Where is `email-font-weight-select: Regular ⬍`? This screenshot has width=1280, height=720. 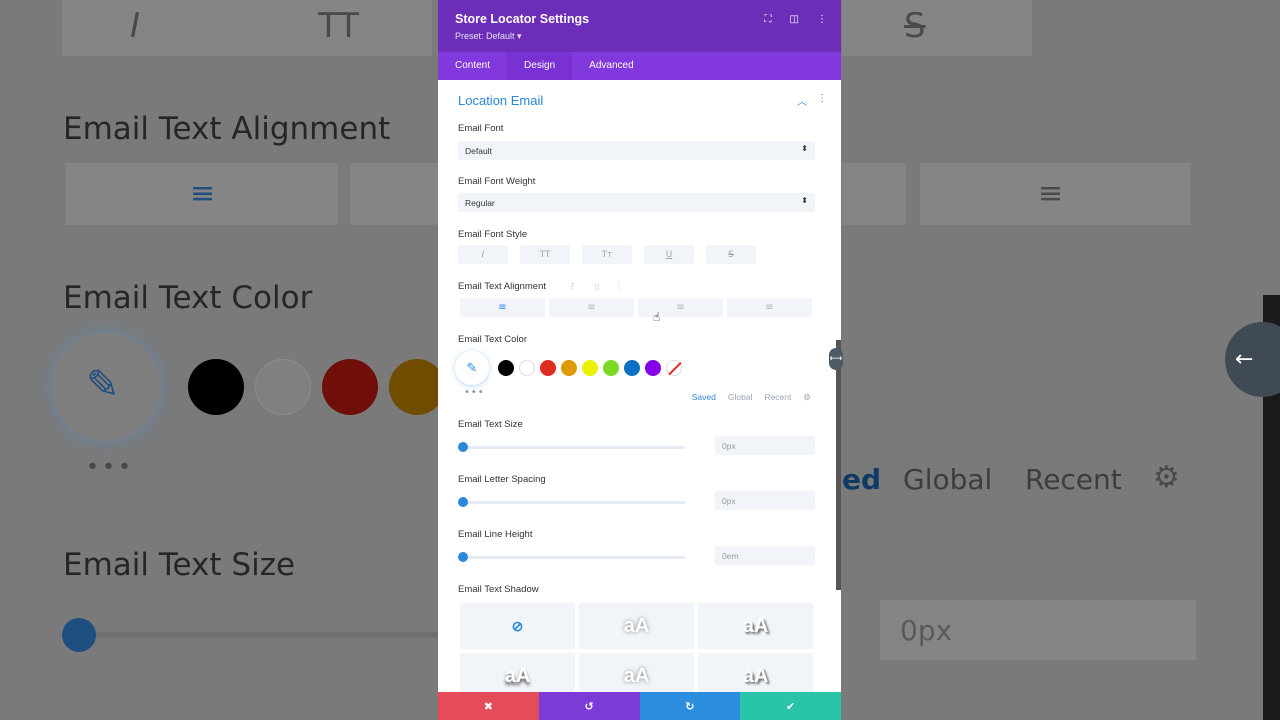
email-font-weight-select: Regular ⬍ is located at coordinates (636, 202).